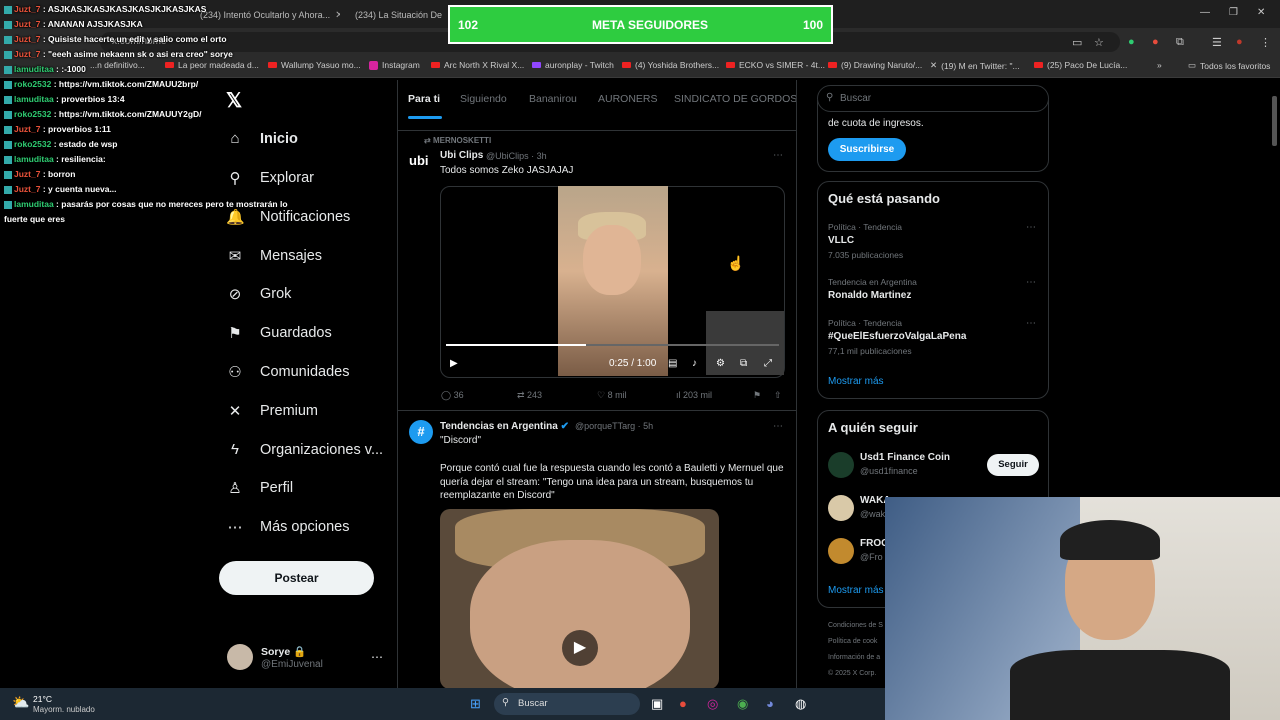  Describe the element at coordinates (743, 363) in the screenshot. I see `pip-icon: ⧉` at that location.